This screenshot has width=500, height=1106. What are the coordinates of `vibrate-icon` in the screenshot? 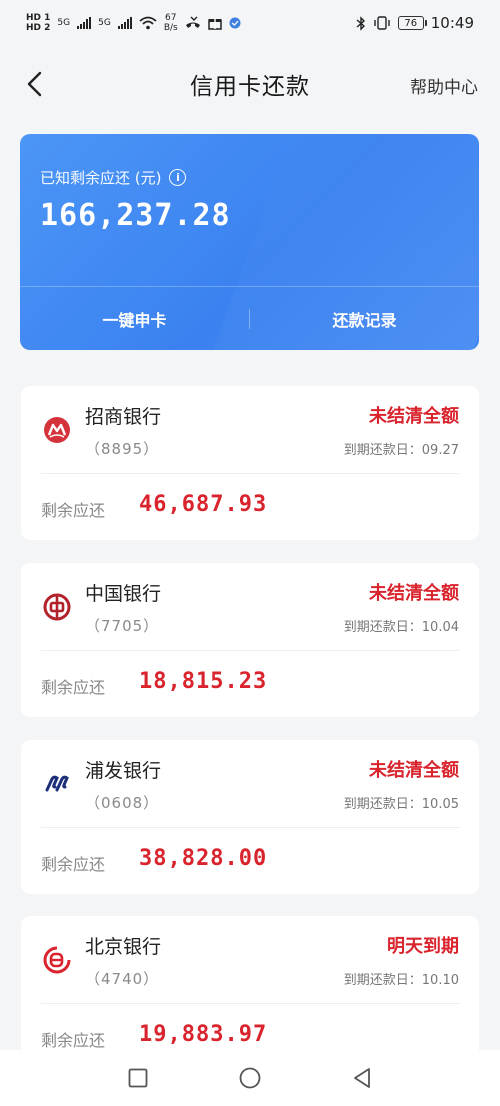 It's located at (382, 23).